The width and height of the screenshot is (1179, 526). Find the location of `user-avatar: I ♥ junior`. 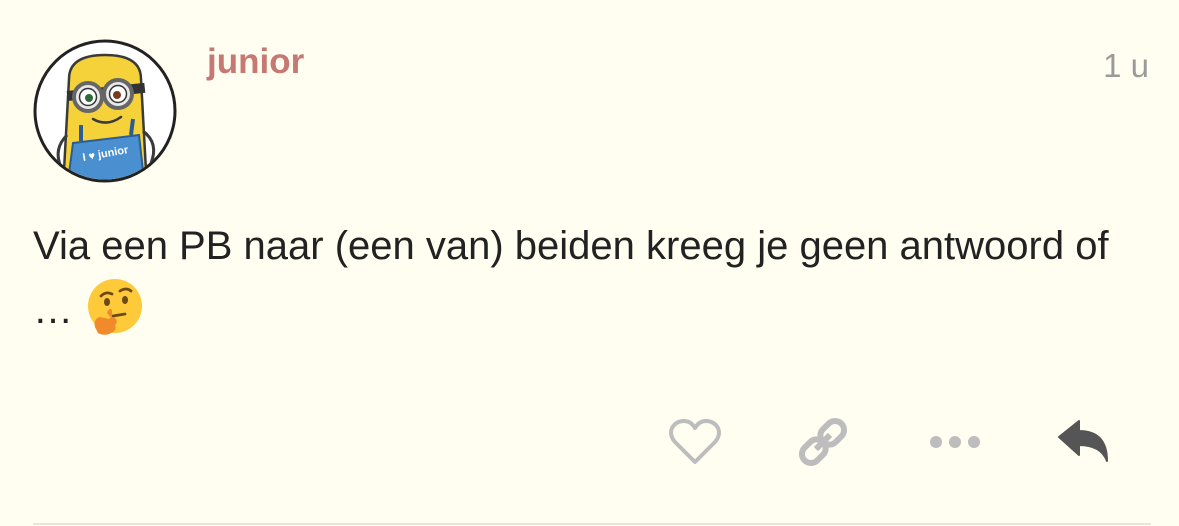

user-avatar: I ♥ junior is located at coordinates (105, 111).